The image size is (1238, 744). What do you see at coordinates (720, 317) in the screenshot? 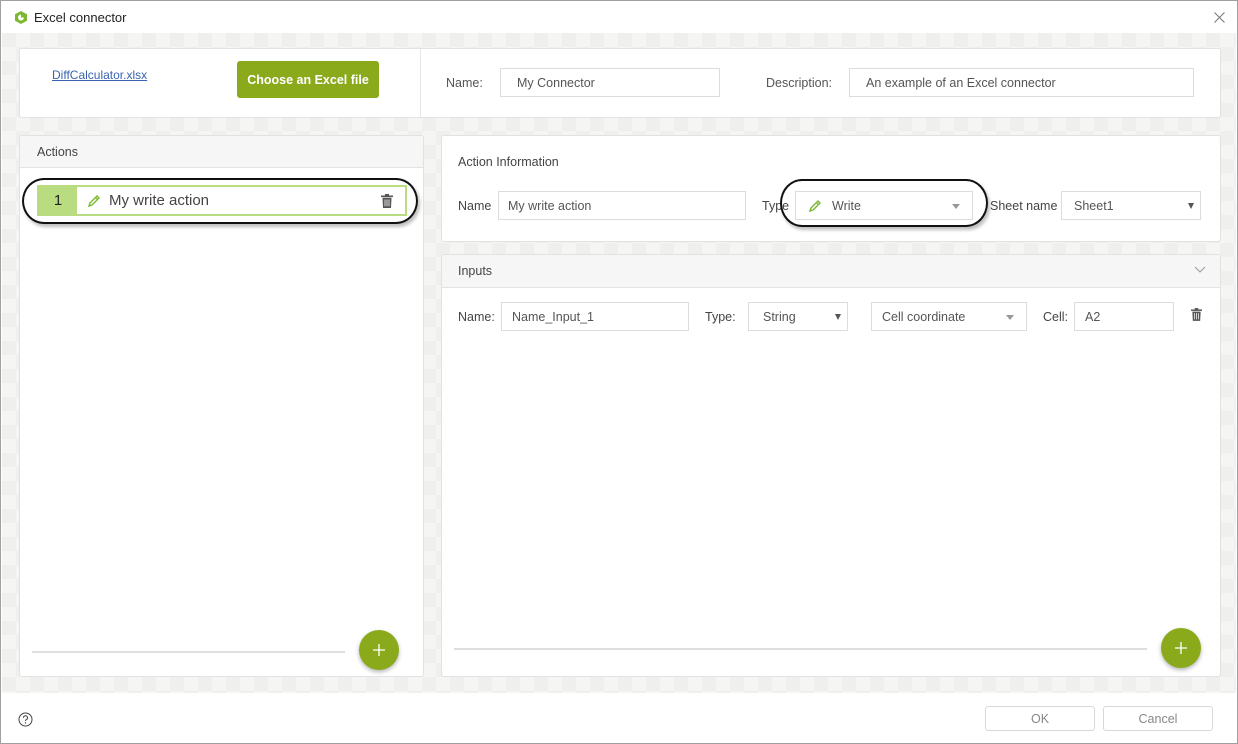
I see `input-type-label: Type:` at bounding box center [720, 317].